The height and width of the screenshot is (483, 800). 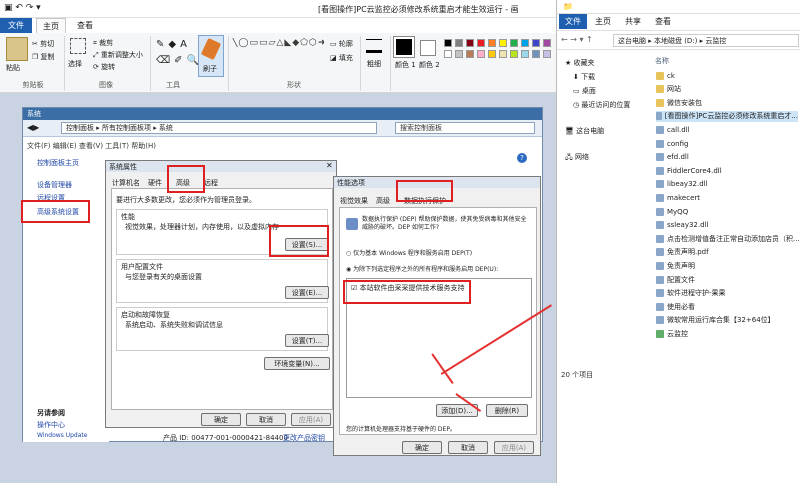 What do you see at coordinates (715, 320) in the screenshot?
I see `list-item: 微软常用运行库合集【32+64位】` at bounding box center [715, 320].